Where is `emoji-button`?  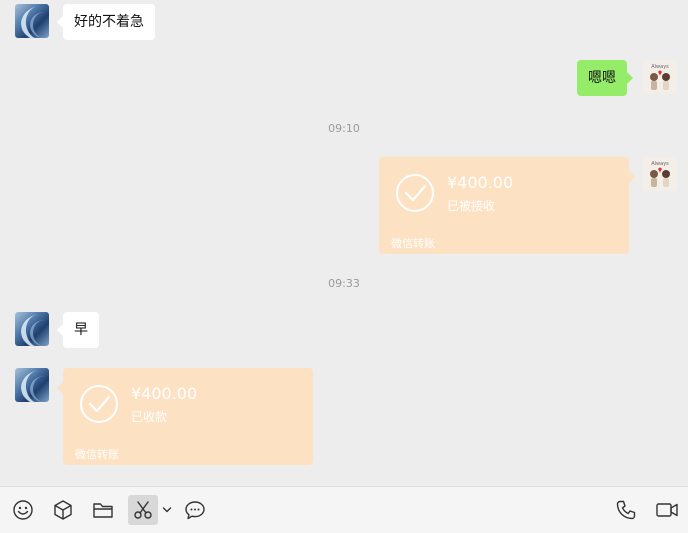
emoji-button is located at coordinates (23, 510).